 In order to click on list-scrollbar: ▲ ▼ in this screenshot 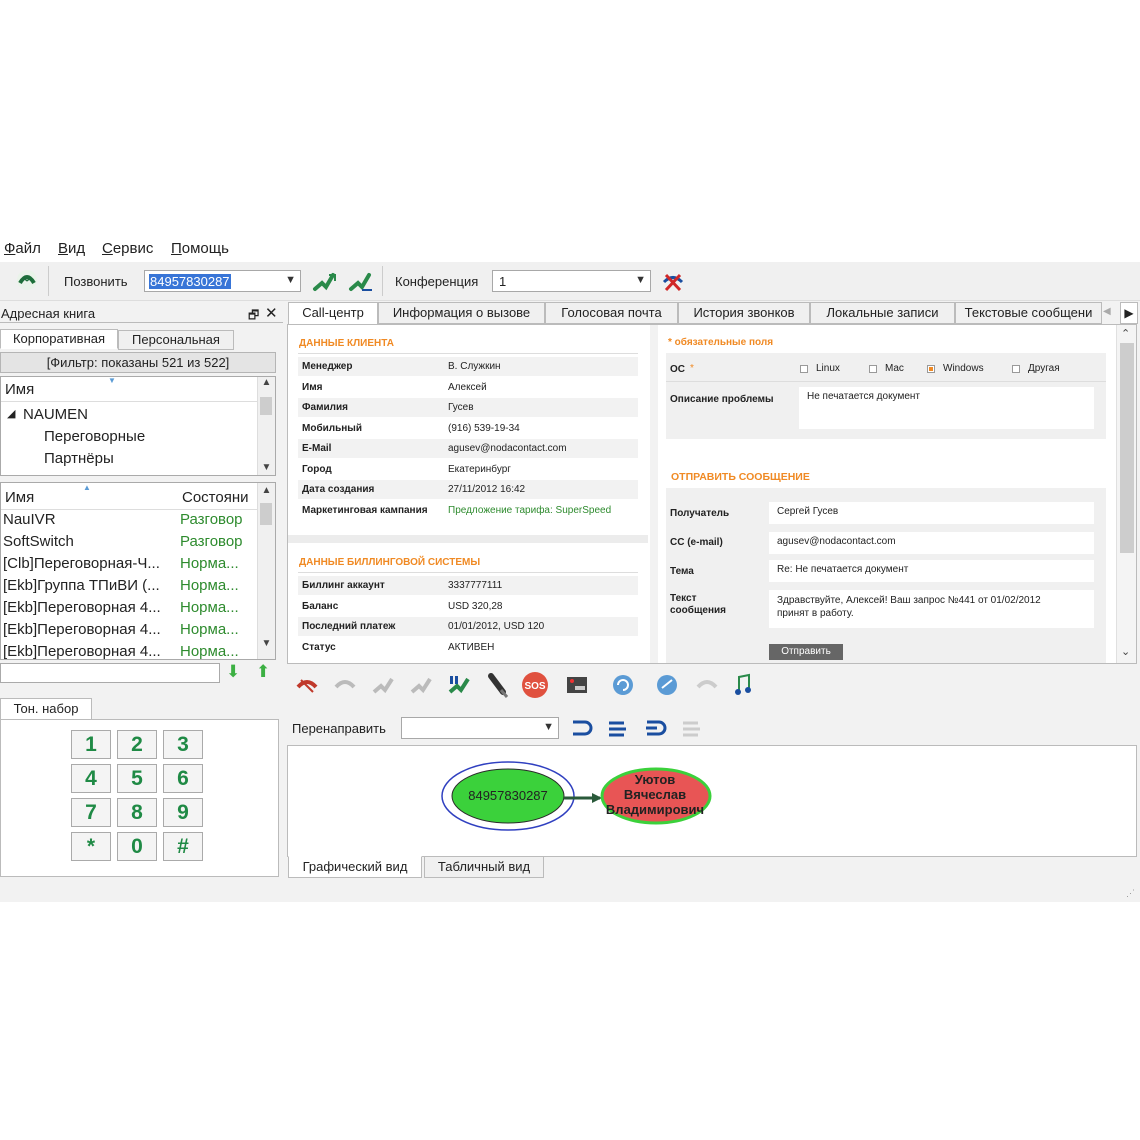, I will do `click(266, 571)`.